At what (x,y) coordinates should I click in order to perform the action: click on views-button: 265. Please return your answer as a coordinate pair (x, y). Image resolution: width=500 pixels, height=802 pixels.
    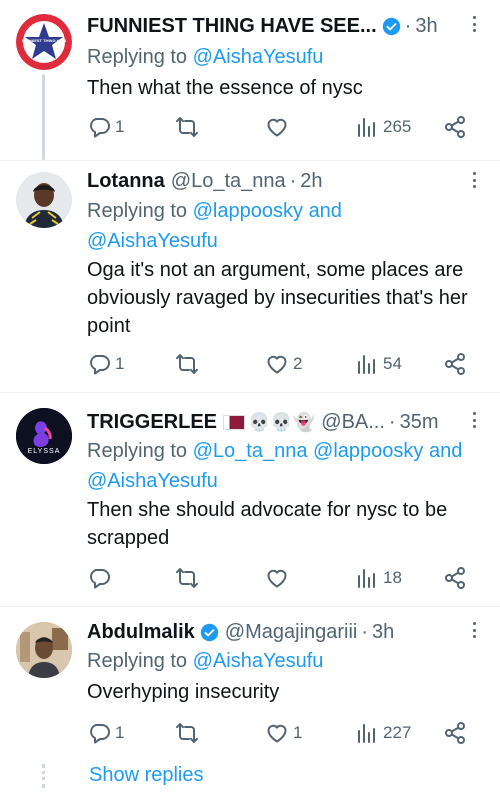
    Looking at the image, I should click on (383, 127).